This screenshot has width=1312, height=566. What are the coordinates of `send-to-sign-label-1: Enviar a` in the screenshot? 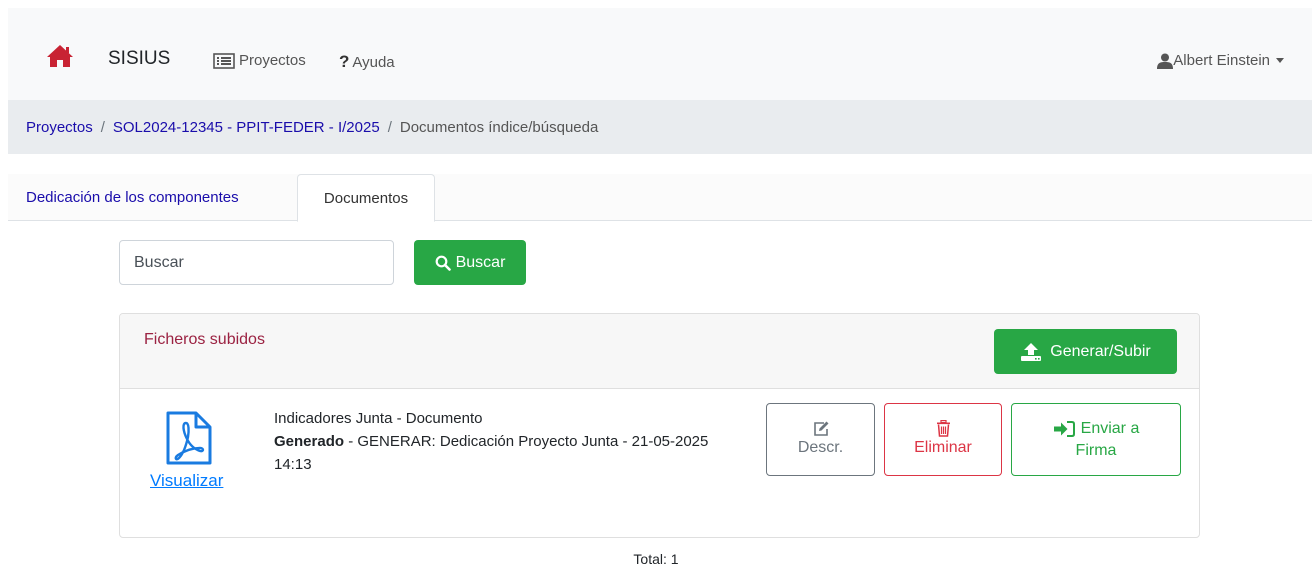 It's located at (1110, 428).